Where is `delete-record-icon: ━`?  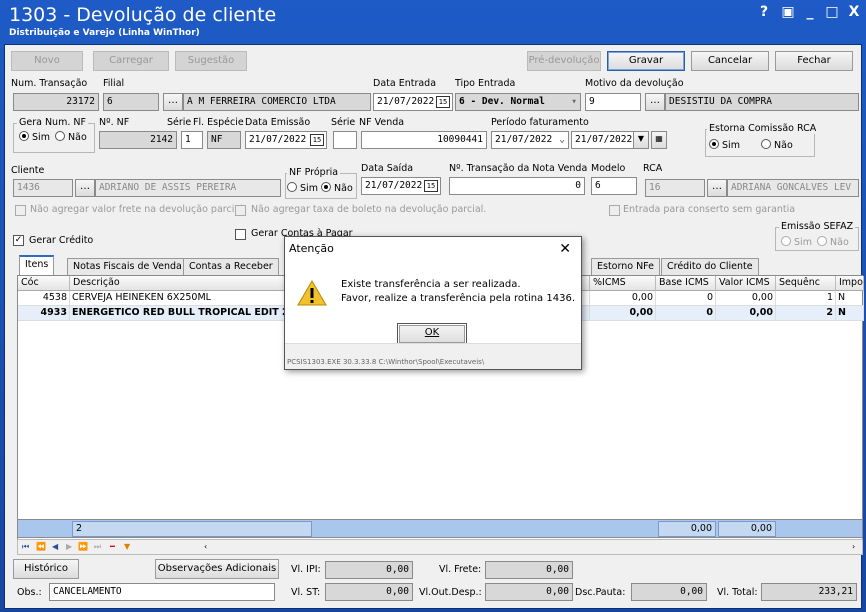
delete-record-icon: ━ is located at coordinates (112, 547).